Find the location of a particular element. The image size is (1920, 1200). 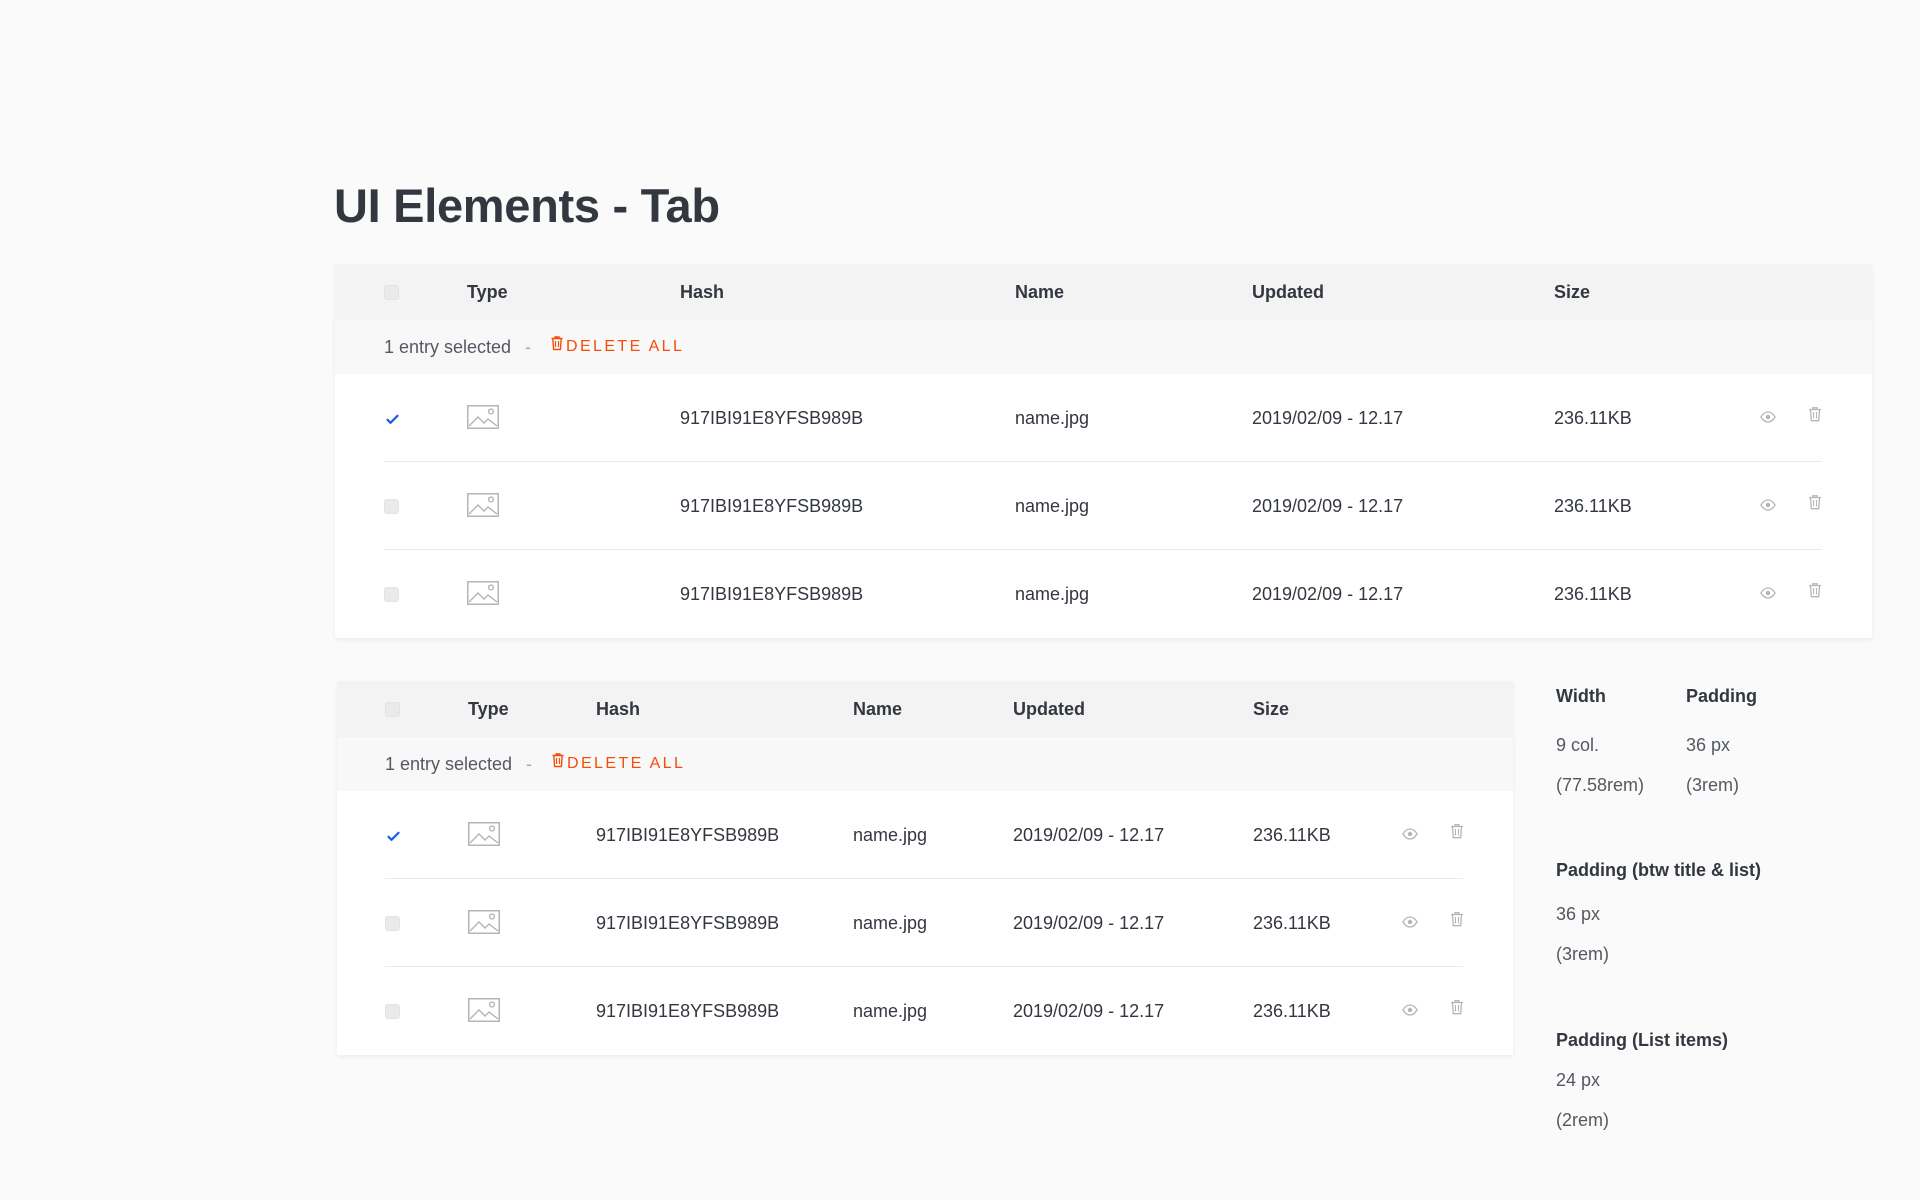

spec-padding-rem: (3rem) is located at coordinates (1712, 785).